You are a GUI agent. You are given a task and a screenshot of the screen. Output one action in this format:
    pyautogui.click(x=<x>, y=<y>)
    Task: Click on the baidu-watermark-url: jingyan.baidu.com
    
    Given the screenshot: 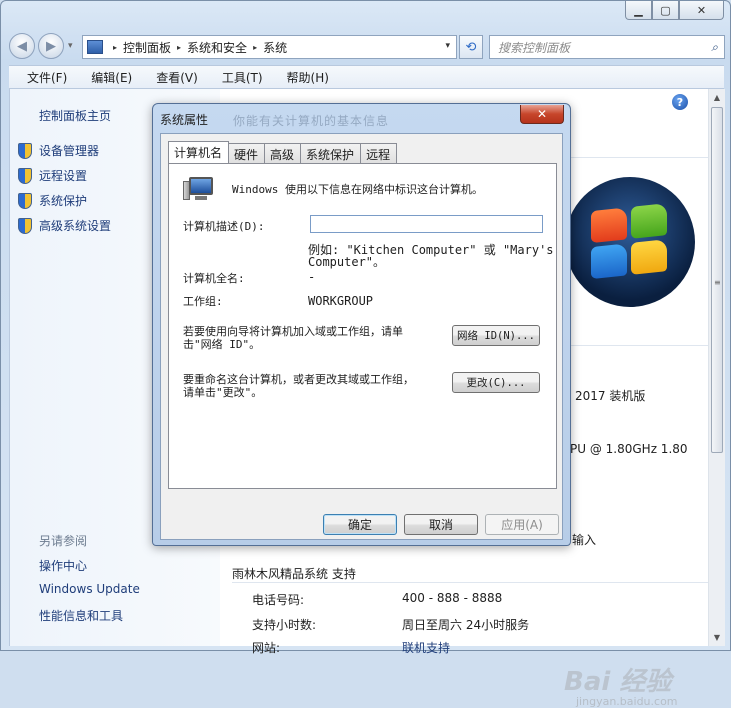 What is the action you would take?
    pyautogui.click(x=627, y=701)
    